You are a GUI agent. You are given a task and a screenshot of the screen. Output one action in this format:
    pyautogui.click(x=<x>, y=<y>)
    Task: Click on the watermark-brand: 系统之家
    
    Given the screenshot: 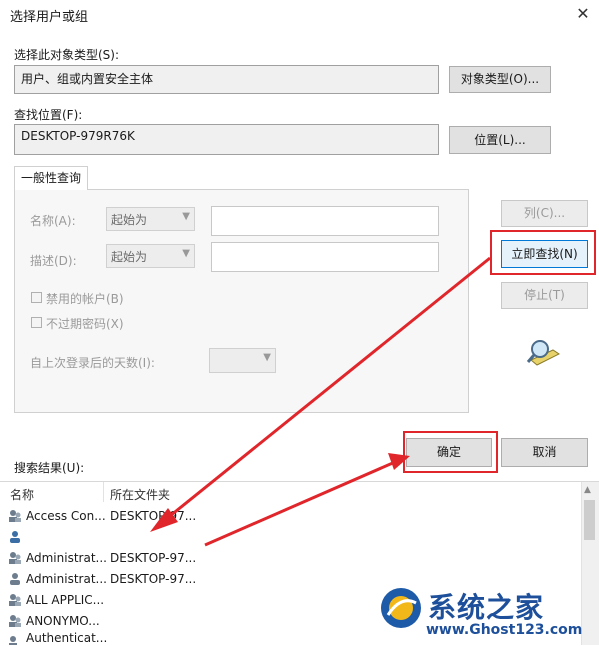 What is the action you would take?
    pyautogui.click(x=486, y=607)
    